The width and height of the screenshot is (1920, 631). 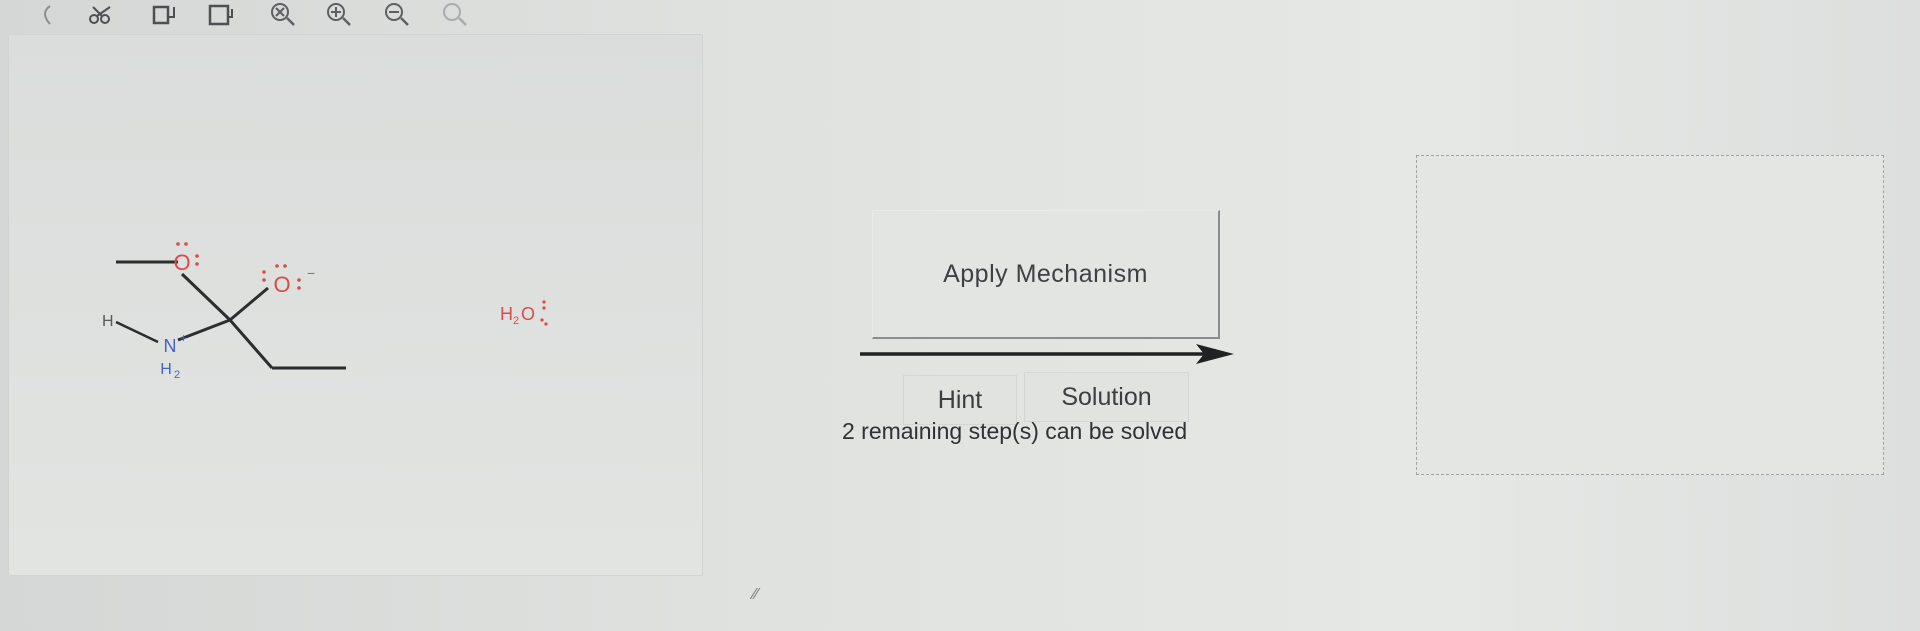 What do you see at coordinates (398, 15) in the screenshot?
I see `zoom-out-icon` at bounding box center [398, 15].